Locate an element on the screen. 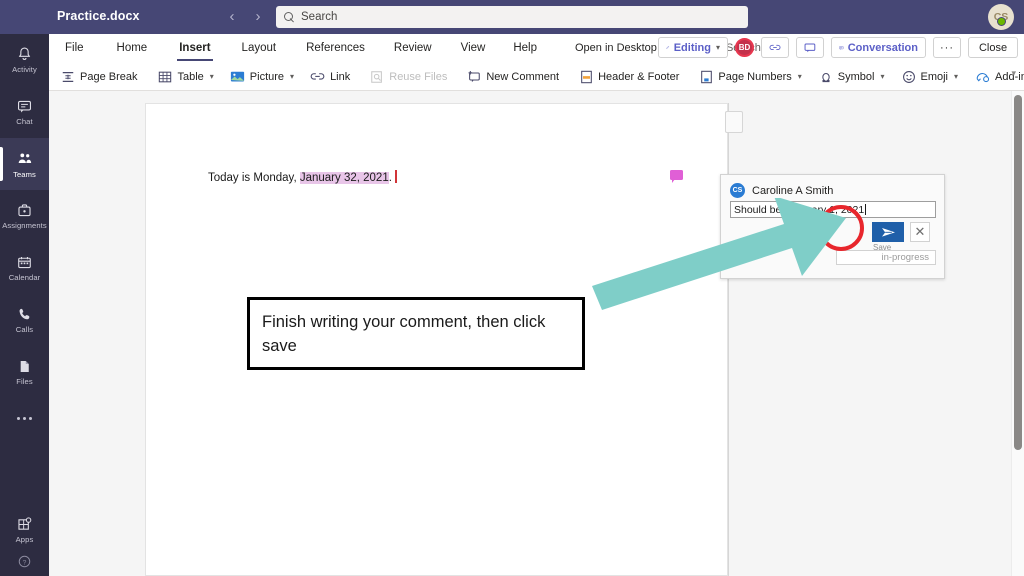 This screenshot has height=576, width=1024. new-comment-button: New Comment is located at coordinates (513, 77).